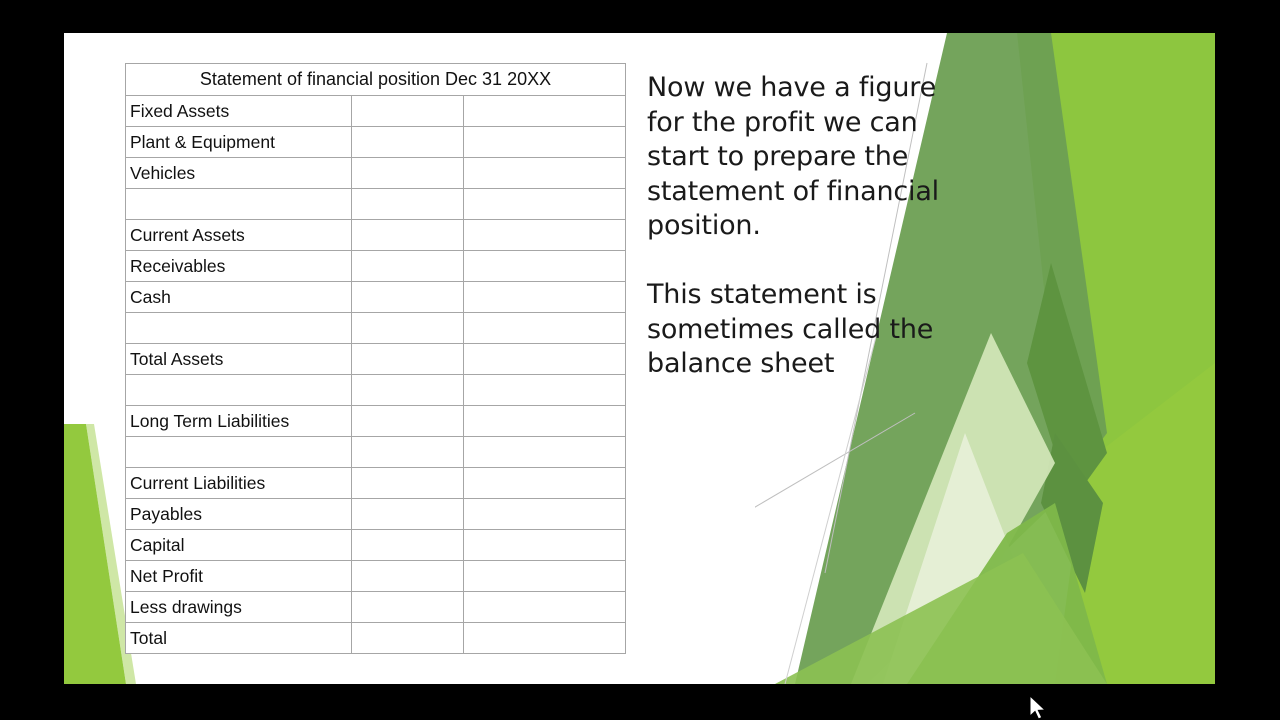 This screenshot has height=720, width=1280. What do you see at coordinates (1067, 383) in the screenshot?
I see `facet-shape-dark-overlap` at bounding box center [1067, 383].